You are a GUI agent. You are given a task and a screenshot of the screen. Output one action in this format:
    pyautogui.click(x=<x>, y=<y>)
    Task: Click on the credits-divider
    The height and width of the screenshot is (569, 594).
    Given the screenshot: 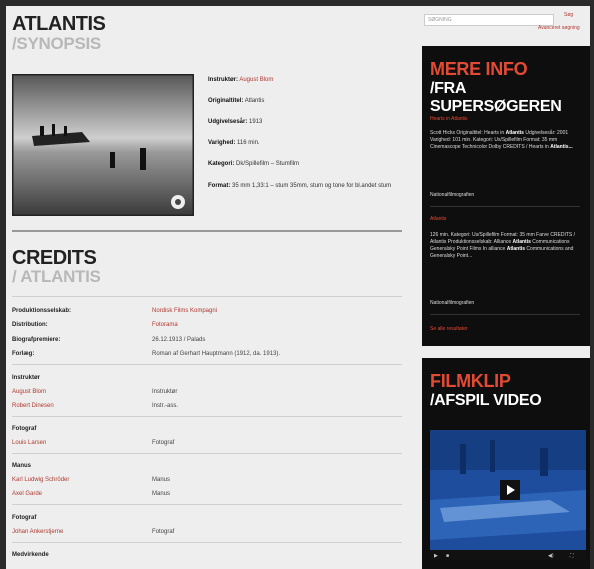 What is the action you would take?
    pyautogui.click(x=207, y=296)
    